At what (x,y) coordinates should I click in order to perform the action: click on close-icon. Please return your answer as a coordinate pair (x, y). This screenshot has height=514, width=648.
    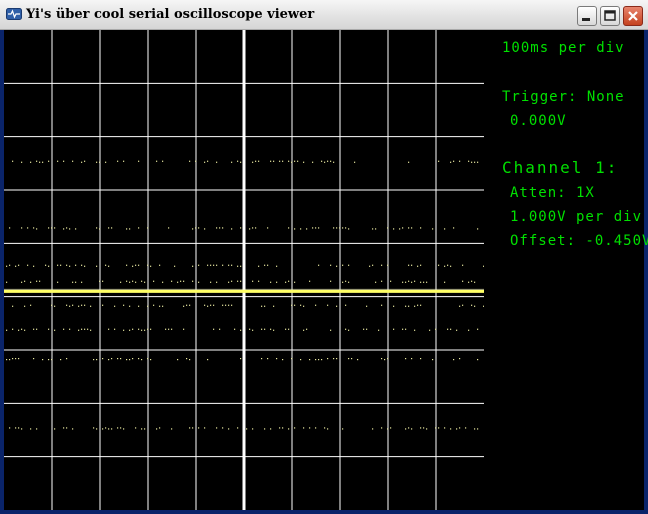
    Looking at the image, I should click on (633, 16).